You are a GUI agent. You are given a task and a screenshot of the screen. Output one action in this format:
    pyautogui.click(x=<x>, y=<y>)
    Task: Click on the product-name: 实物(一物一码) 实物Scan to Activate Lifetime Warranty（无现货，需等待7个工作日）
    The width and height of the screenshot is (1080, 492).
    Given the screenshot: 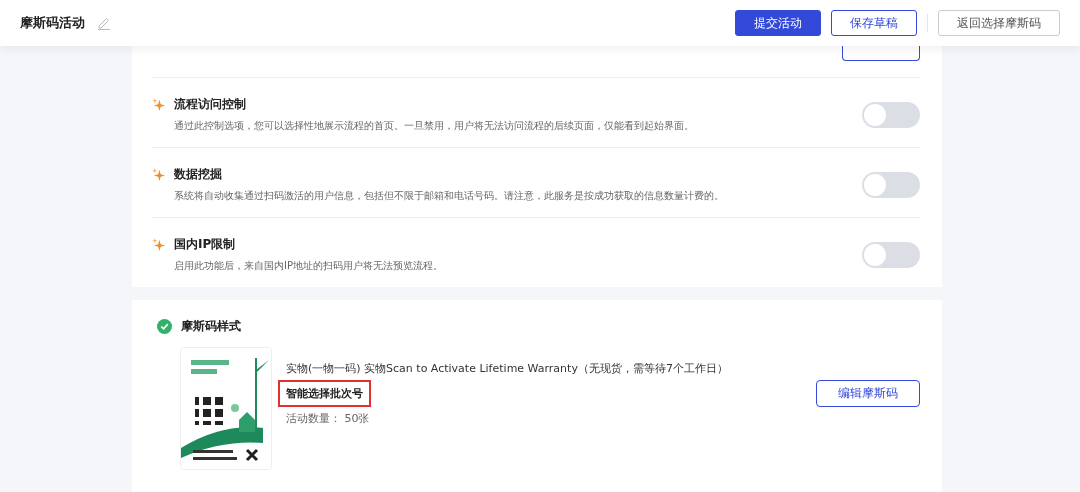 What is the action you would take?
    pyautogui.click(x=507, y=368)
    